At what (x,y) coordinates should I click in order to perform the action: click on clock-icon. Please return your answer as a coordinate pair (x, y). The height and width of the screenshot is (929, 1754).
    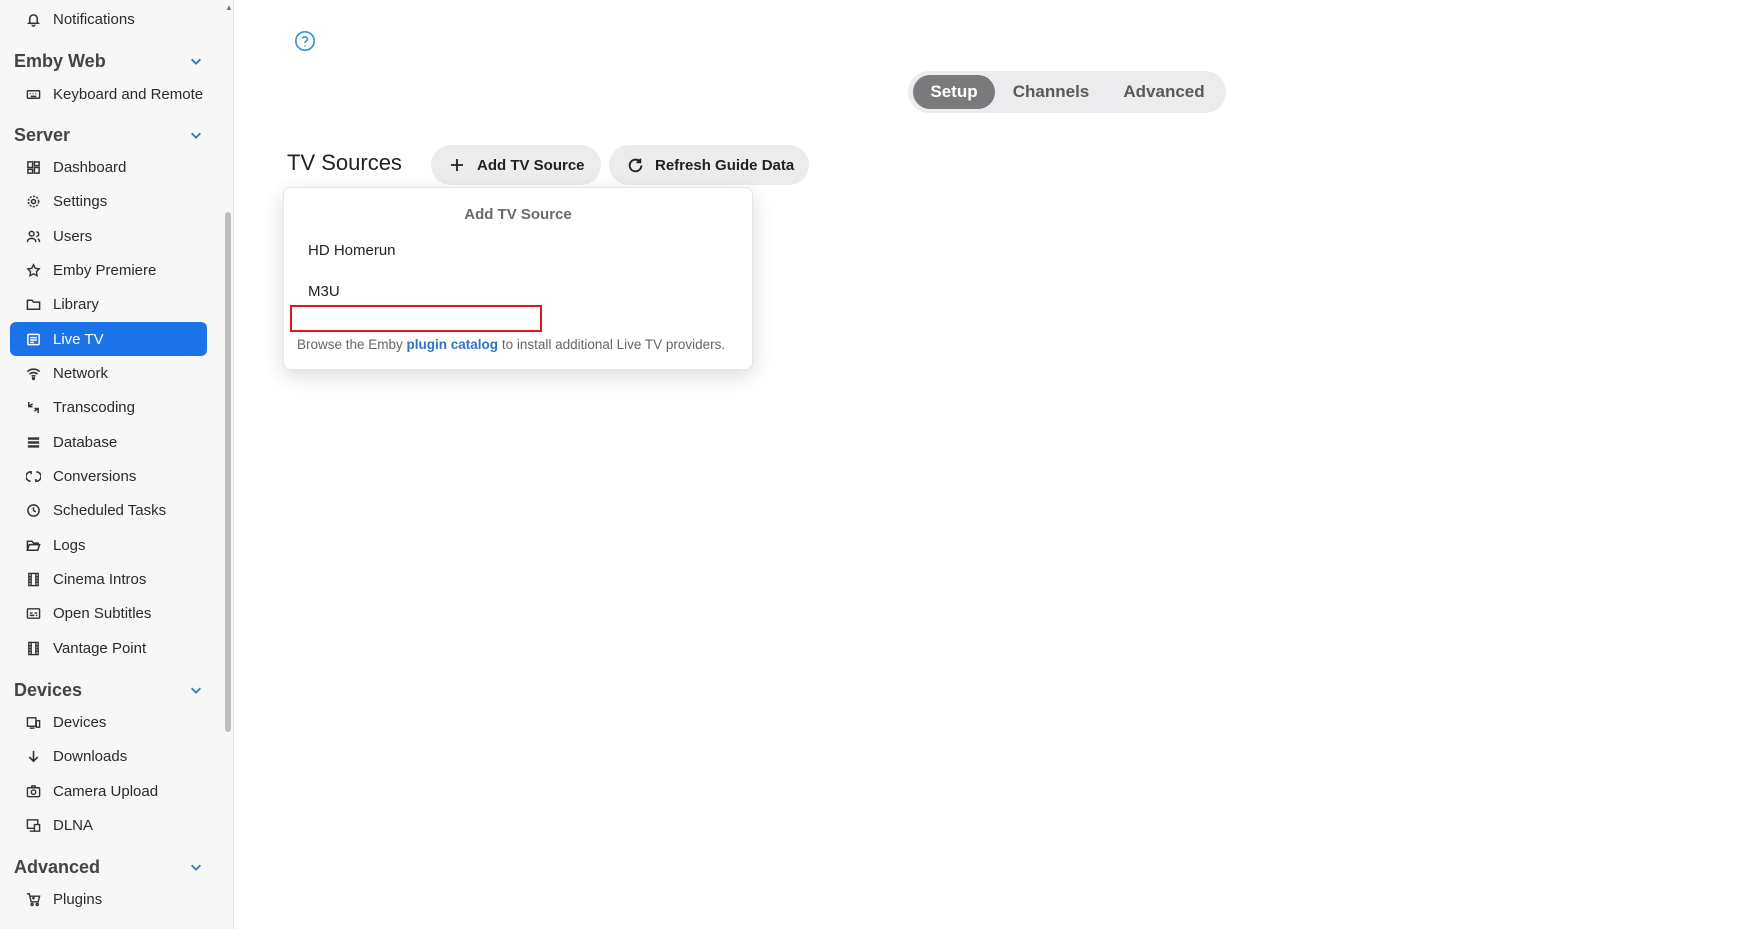
    Looking at the image, I should click on (33, 510).